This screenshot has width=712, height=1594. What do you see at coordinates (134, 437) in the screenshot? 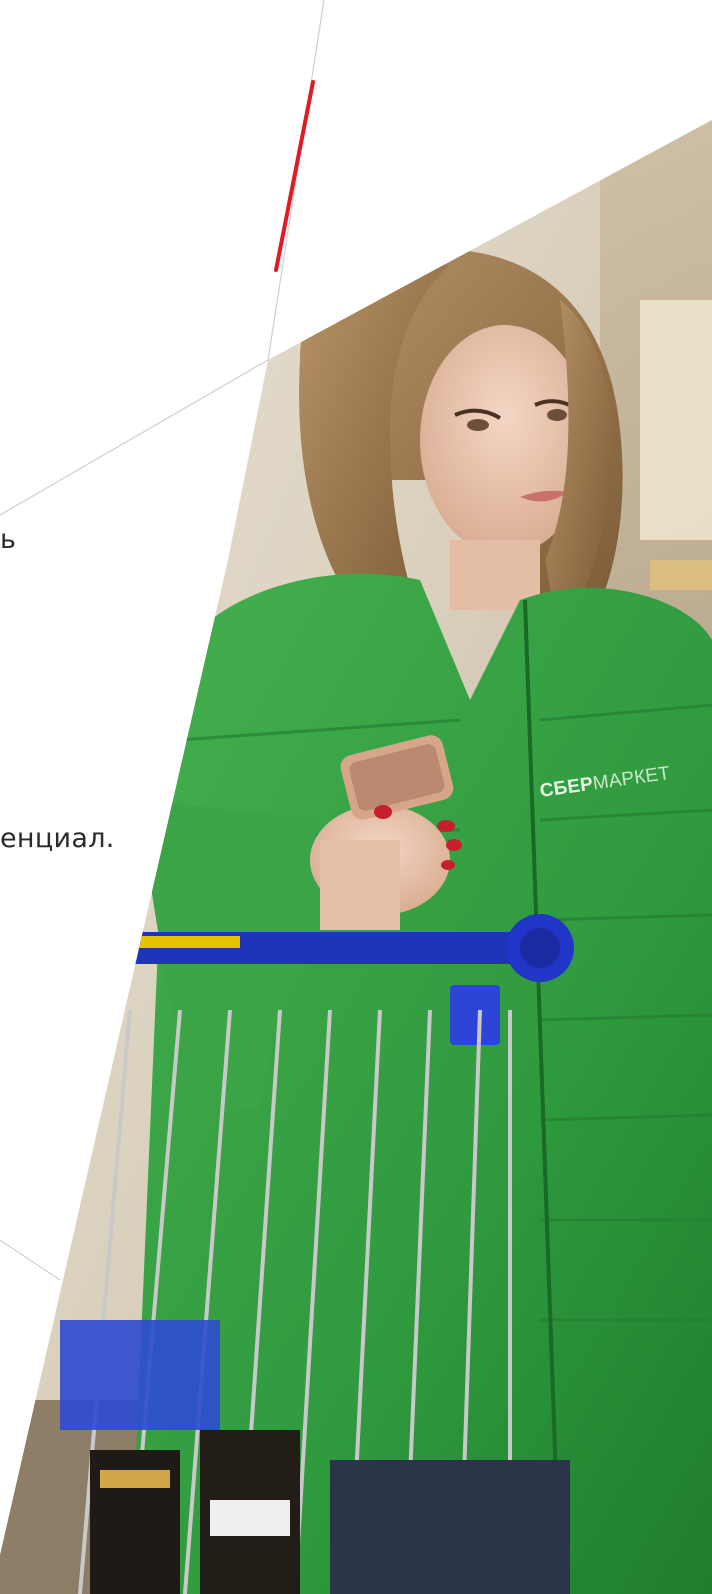
I see `grey-diagonal-line-left` at bounding box center [134, 437].